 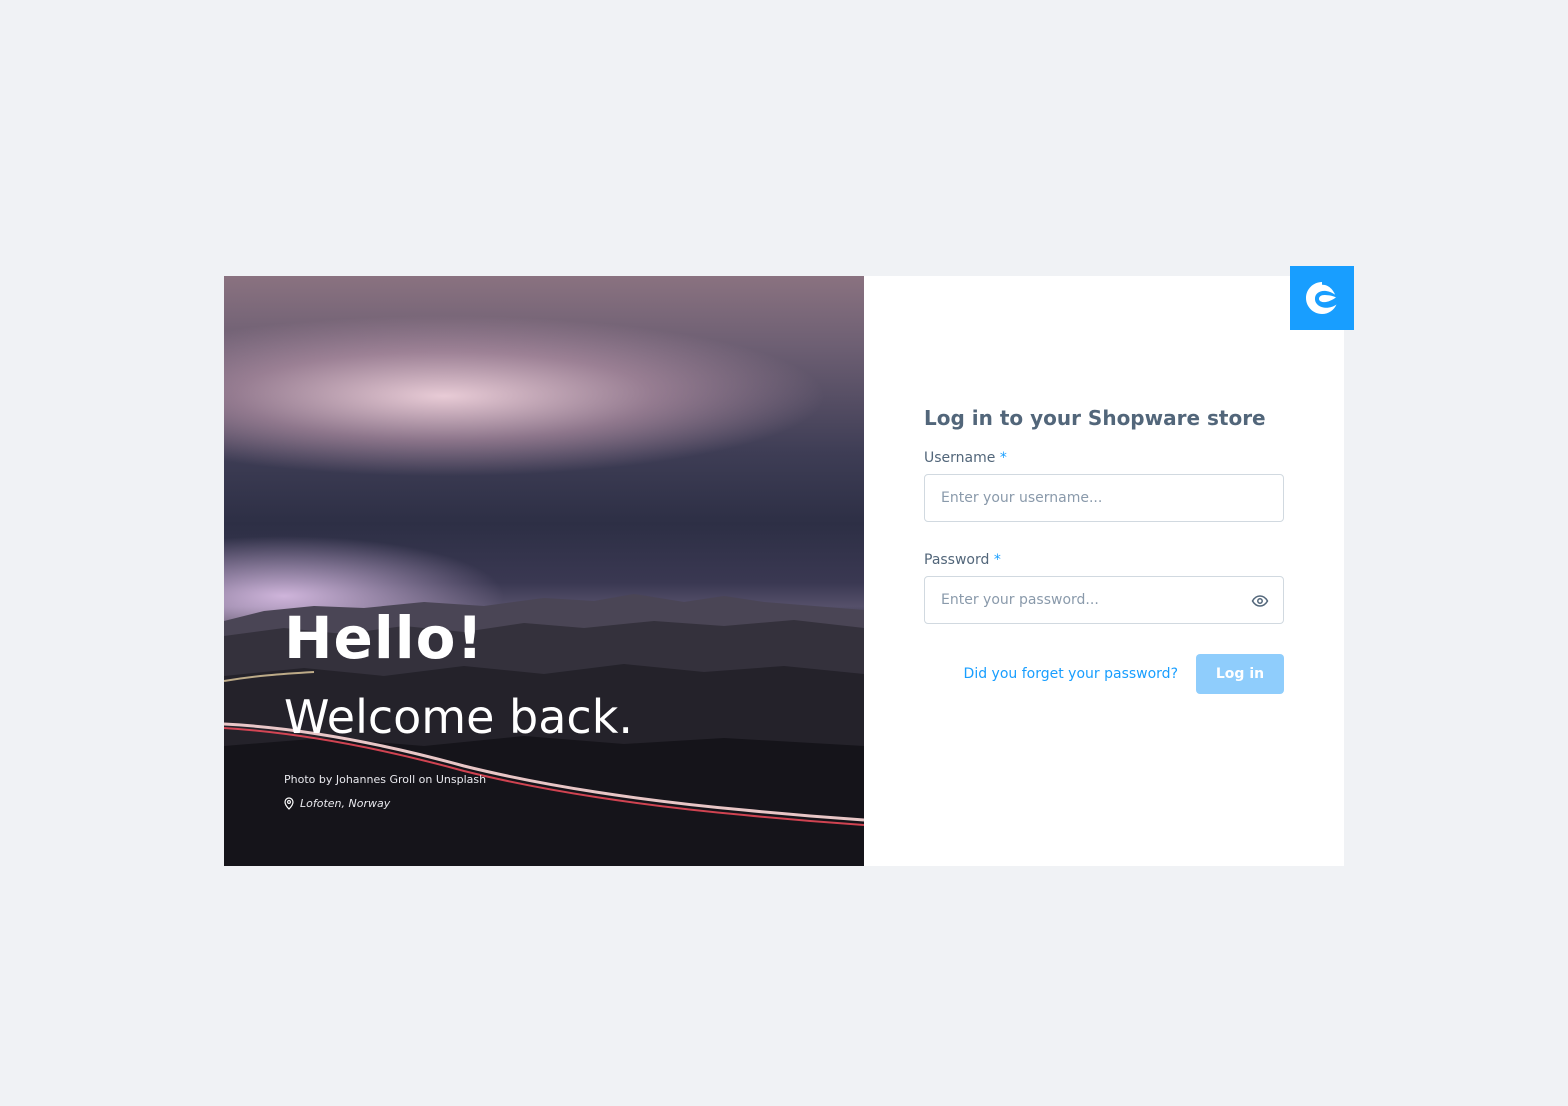 I want to click on username-input-wrapper, so click(x=1104, y=498).